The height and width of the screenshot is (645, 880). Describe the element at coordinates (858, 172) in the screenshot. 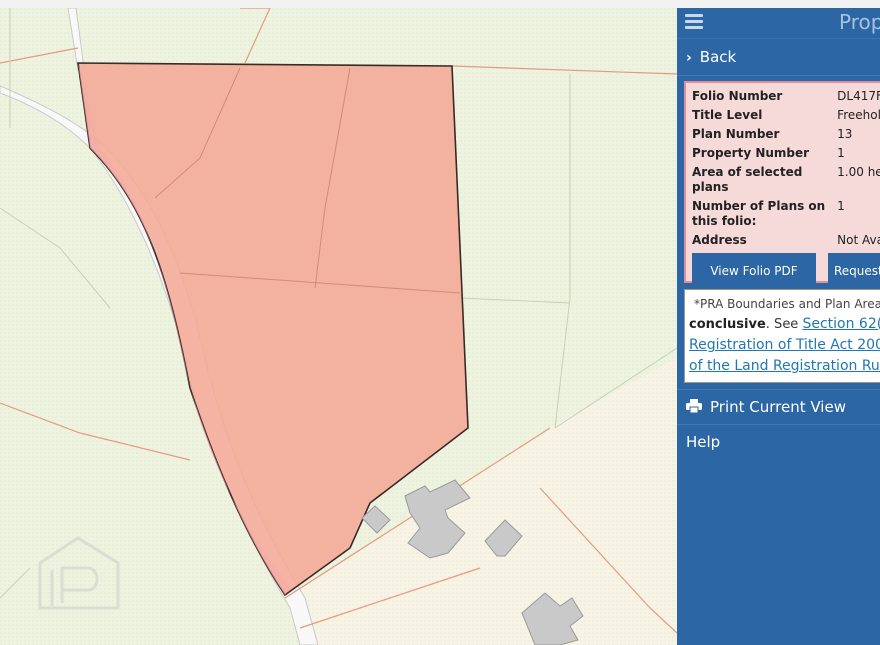

I see `field-value: 1.00 hect` at that location.